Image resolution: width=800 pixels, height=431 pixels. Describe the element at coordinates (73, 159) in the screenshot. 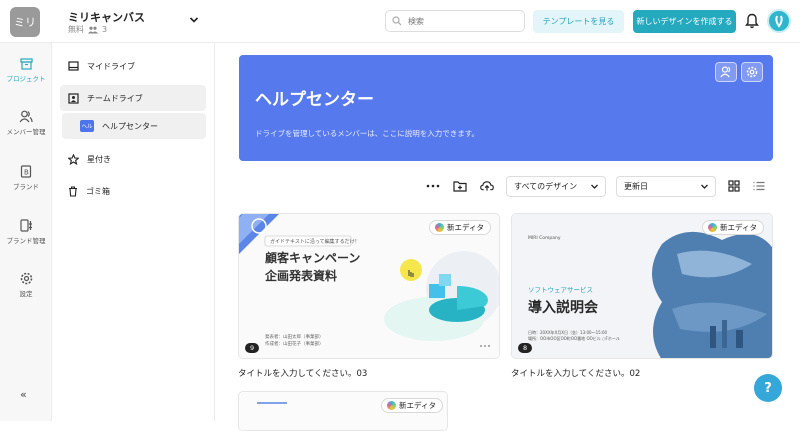

I see `star-icon` at that location.